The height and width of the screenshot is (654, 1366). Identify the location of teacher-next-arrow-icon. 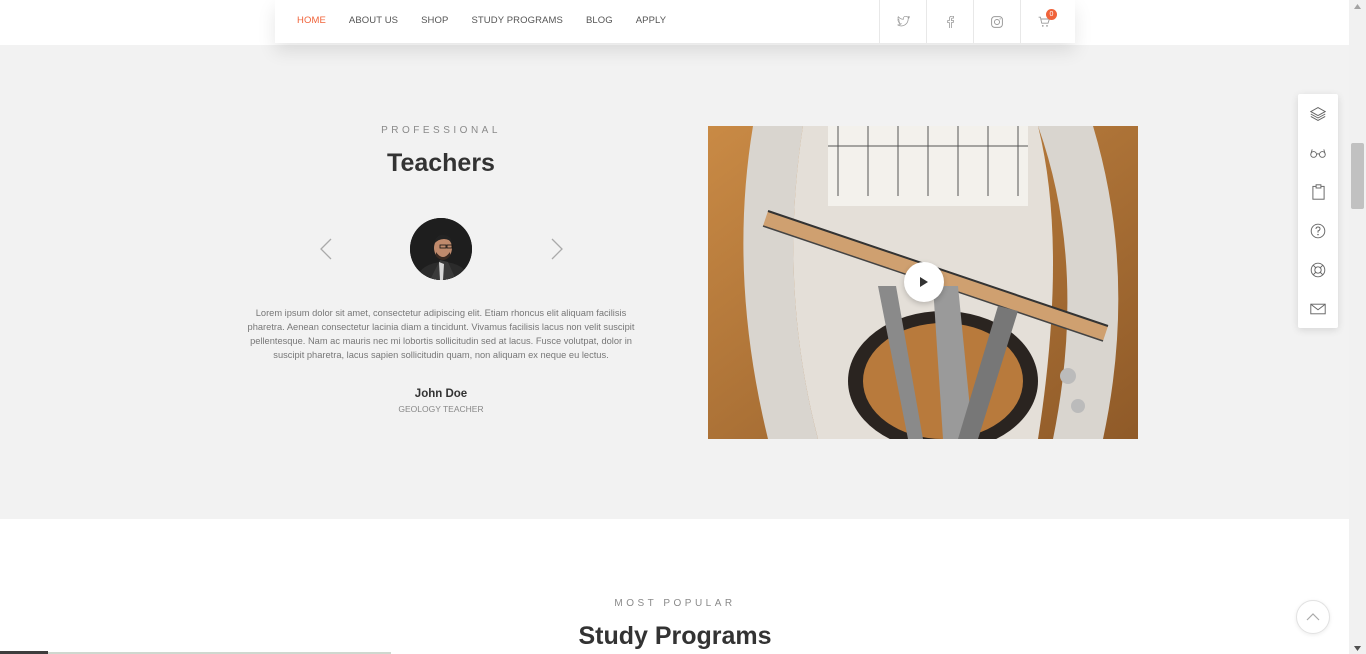
(557, 249).